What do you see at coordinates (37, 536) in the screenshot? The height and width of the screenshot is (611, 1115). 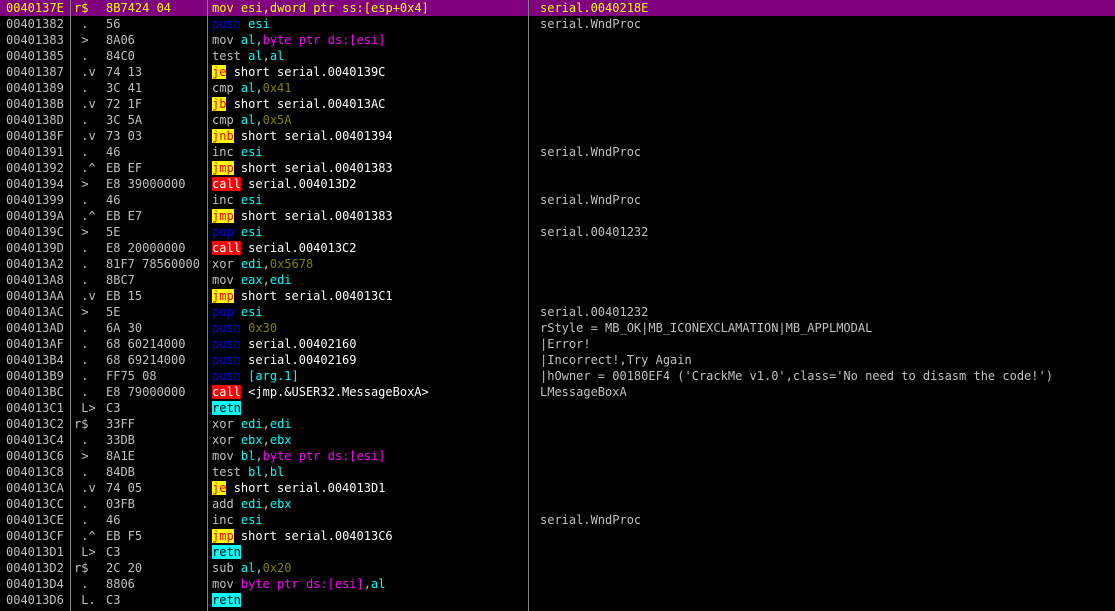 I see `address-cell: 004013CF` at bounding box center [37, 536].